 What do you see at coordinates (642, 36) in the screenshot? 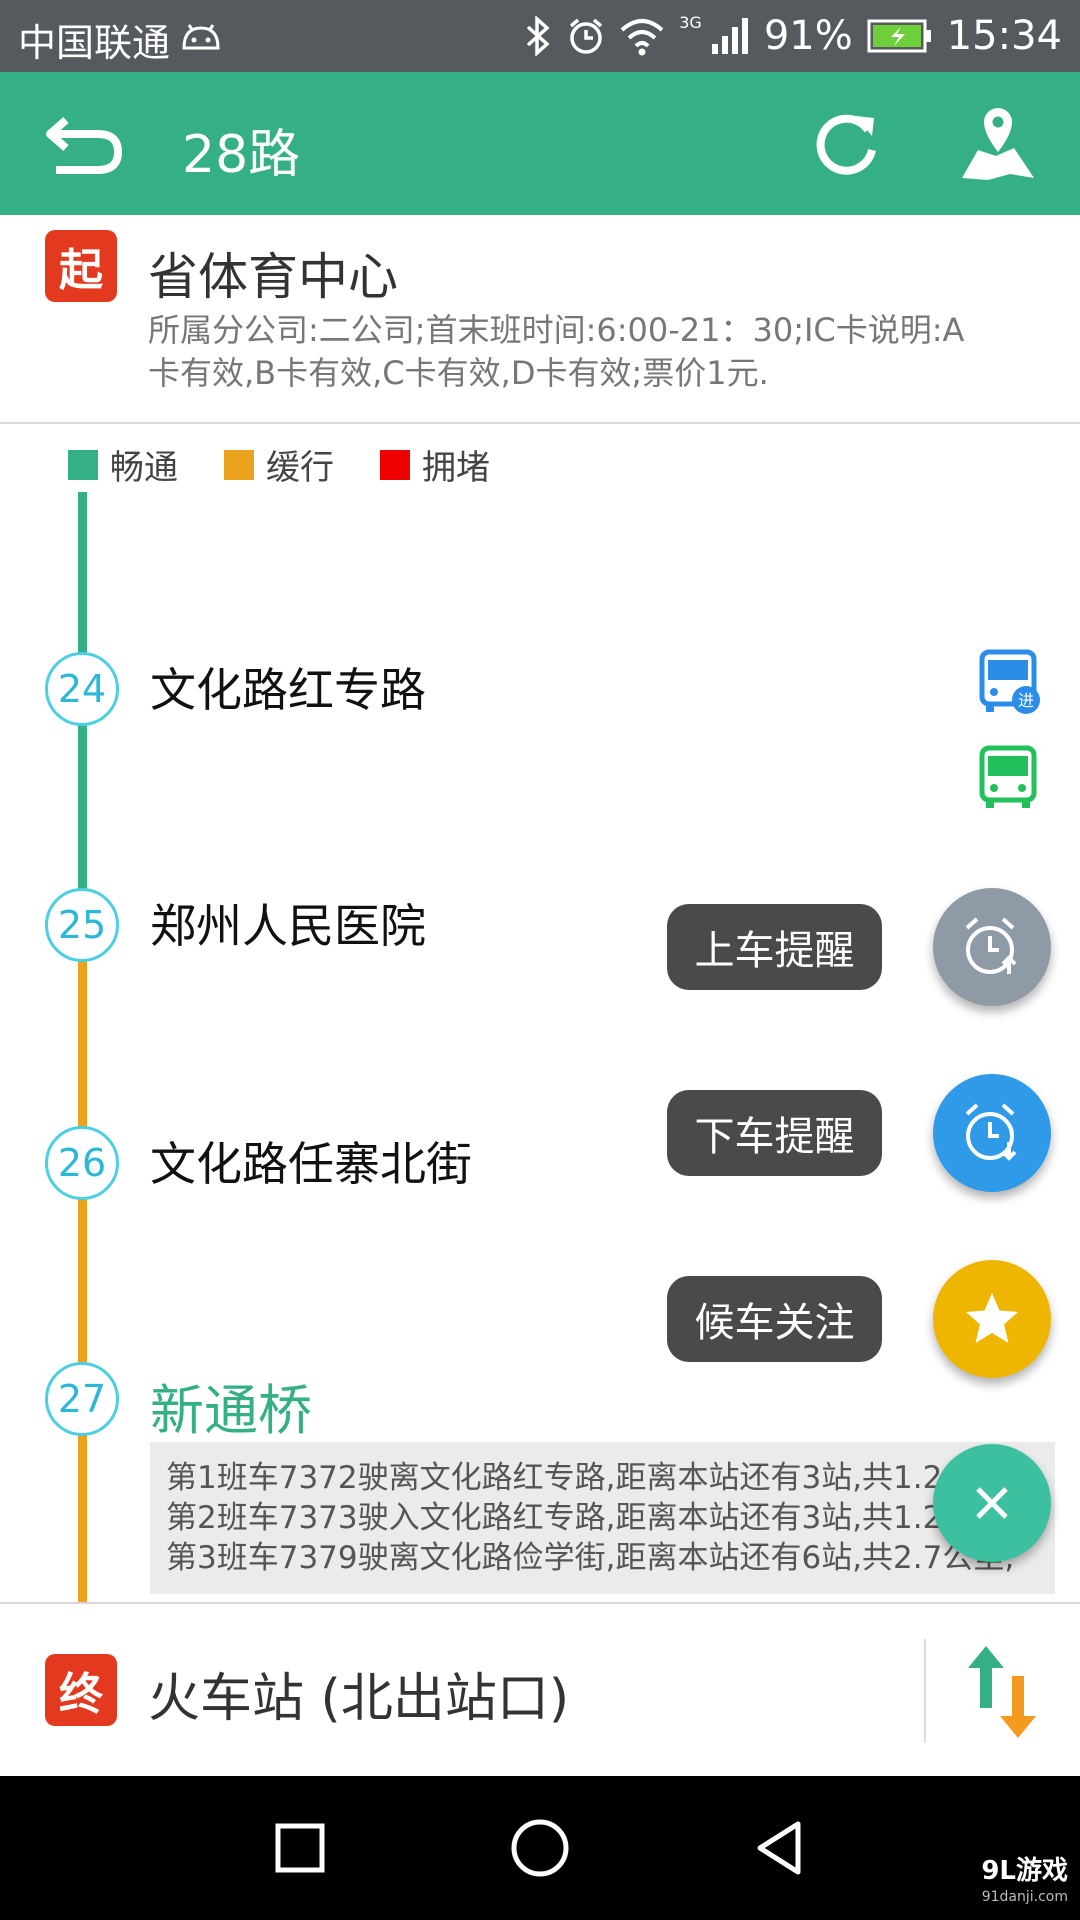
I see `wifi-icon` at bounding box center [642, 36].